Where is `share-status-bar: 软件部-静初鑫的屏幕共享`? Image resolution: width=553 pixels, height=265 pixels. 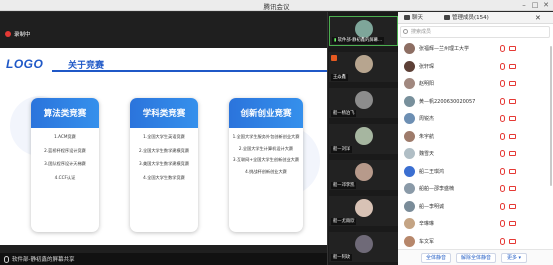 share-status-bar: 软件部-静初鑫的屏幕共享 is located at coordinates (163, 259).